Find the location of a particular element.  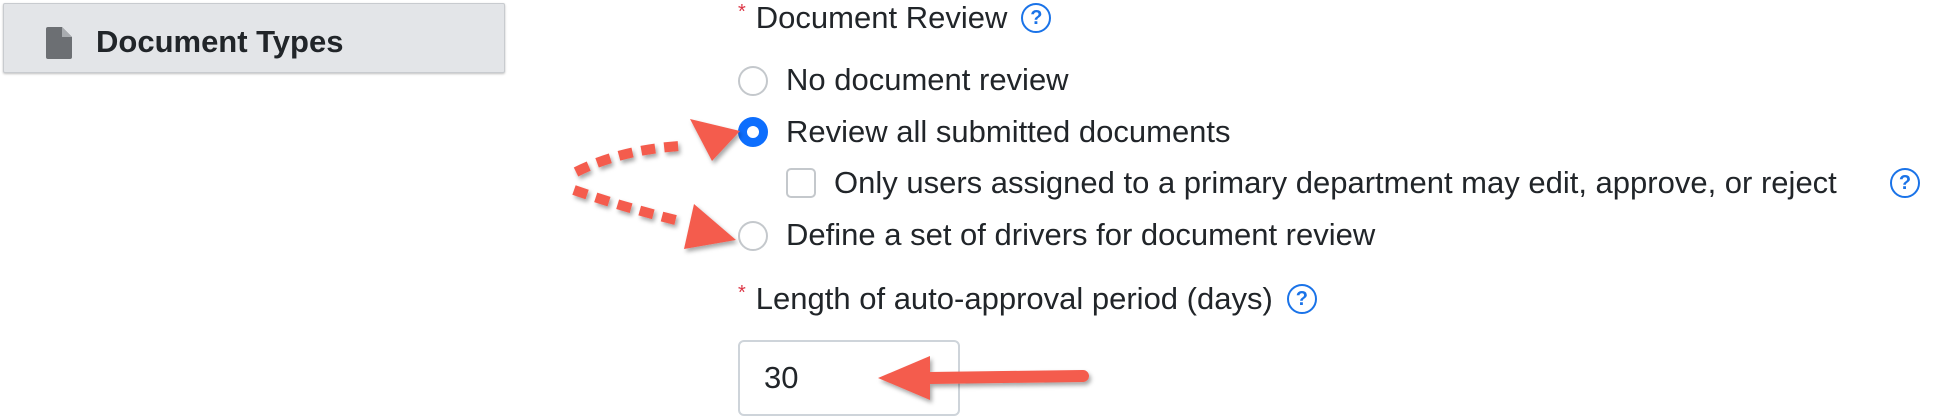

dotted-arrow-to-review-all is located at coordinates (627, 159).